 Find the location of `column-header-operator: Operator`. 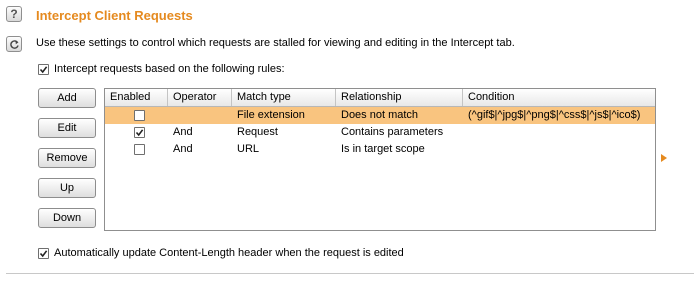

column-header-operator: Operator is located at coordinates (200, 97).